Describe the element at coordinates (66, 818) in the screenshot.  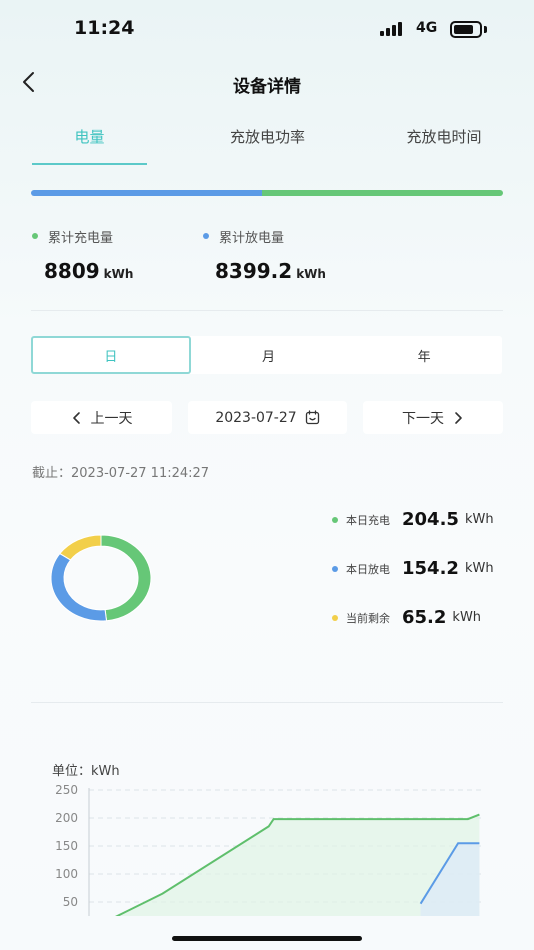
I see `y-tick-label: 200` at that location.